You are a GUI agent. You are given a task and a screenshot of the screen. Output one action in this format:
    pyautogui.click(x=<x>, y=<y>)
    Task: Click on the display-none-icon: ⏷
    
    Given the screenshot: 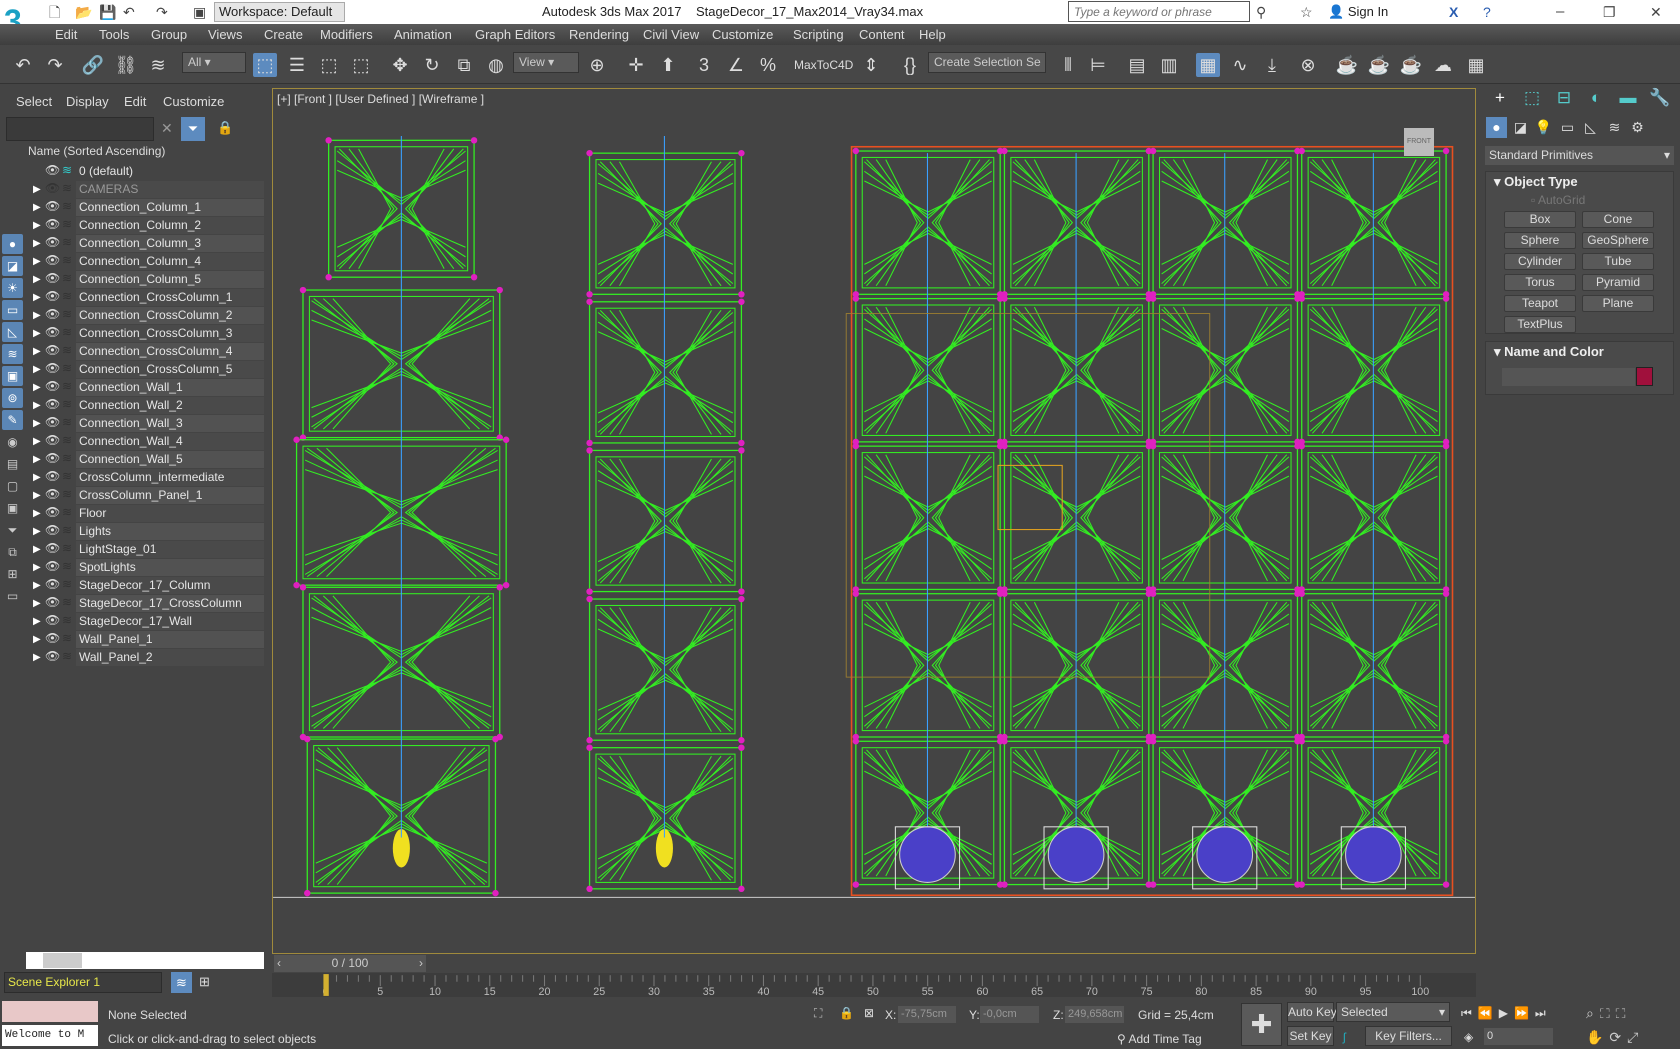 What is the action you would take?
    pyautogui.click(x=12, y=530)
    